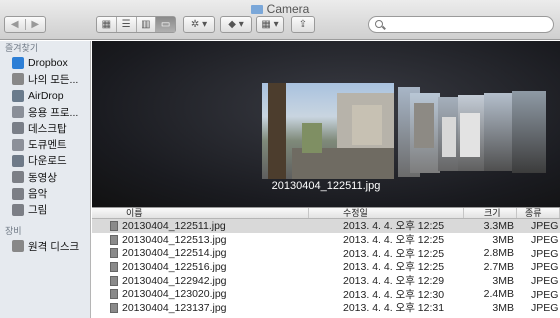 The image size is (560, 318). I want to click on sidebar-item: Dropbox, so click(45, 63).